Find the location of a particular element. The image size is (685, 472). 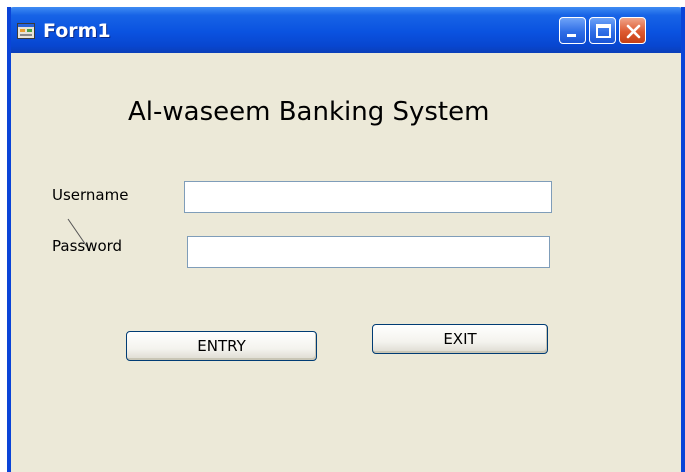

close-button is located at coordinates (632, 30).